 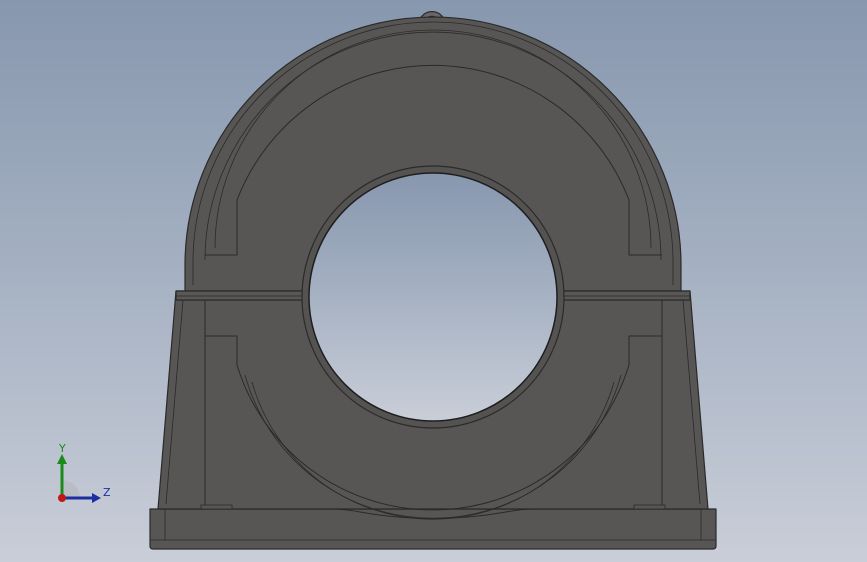 I want to click on base-plate, so click(x=433, y=529).